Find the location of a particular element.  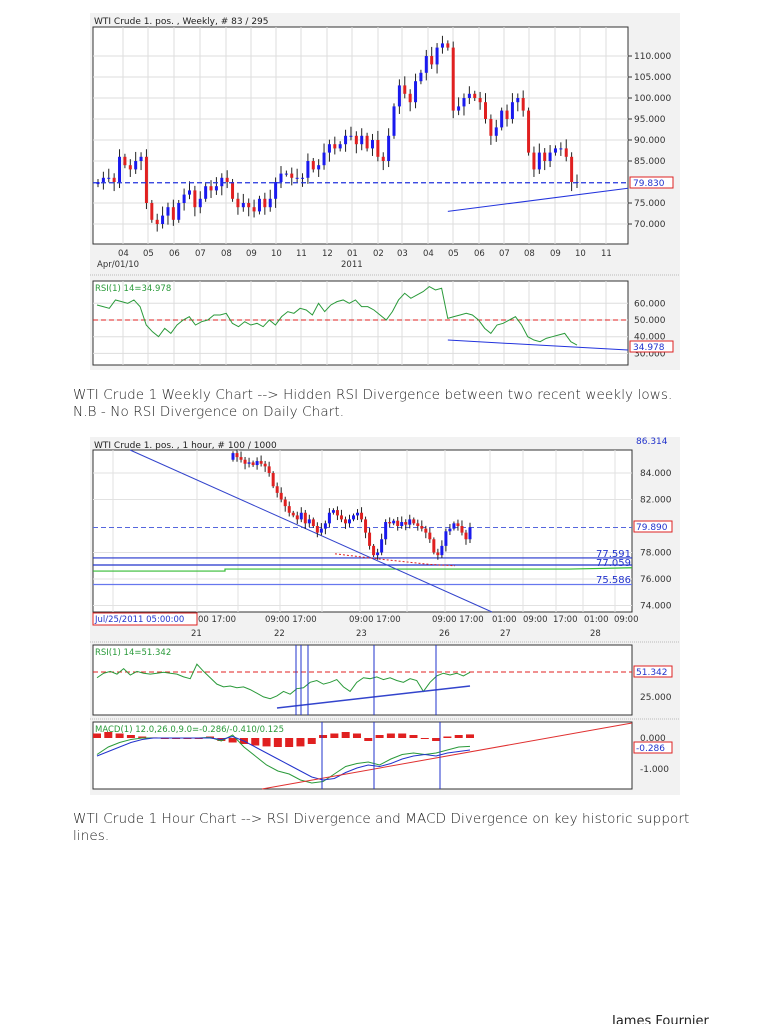

month-tick-label: 03 is located at coordinates (402, 254).